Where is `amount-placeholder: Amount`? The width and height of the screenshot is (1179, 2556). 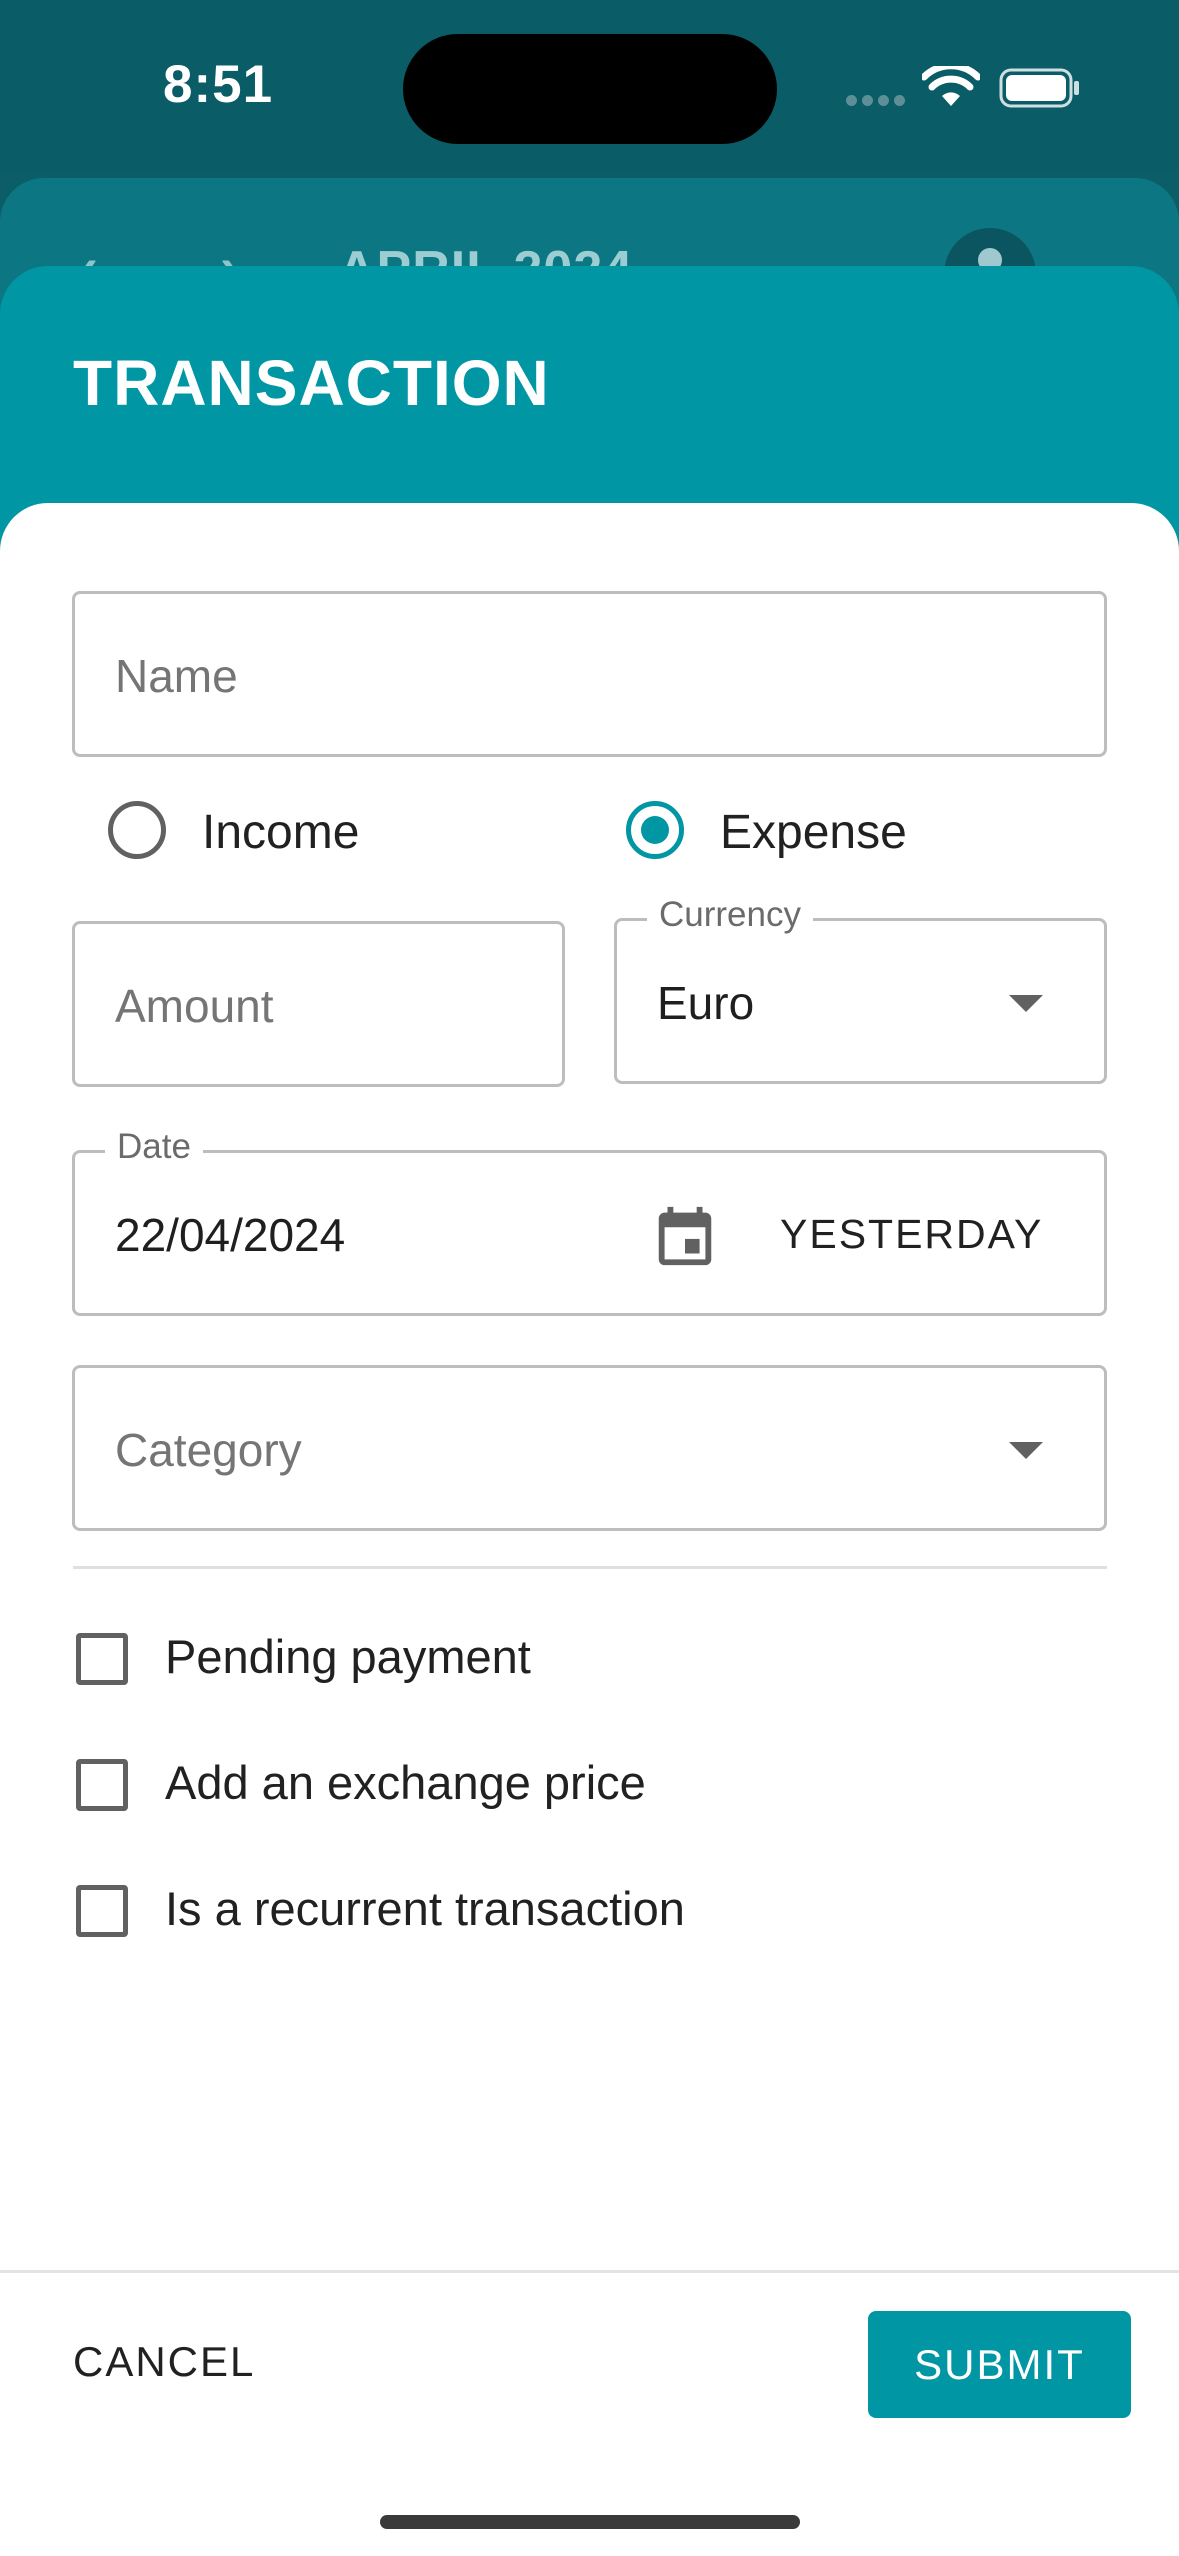
amount-placeholder: Amount is located at coordinates (194, 1006).